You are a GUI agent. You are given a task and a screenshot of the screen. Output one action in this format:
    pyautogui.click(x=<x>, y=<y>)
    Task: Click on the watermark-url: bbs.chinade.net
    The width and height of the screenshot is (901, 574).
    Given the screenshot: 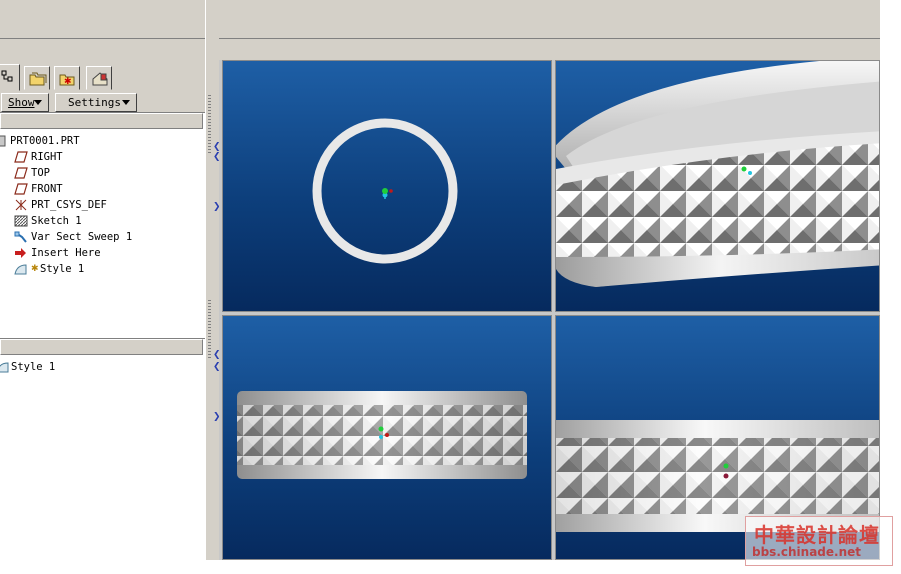 What is the action you would take?
    pyautogui.click(x=806, y=552)
    